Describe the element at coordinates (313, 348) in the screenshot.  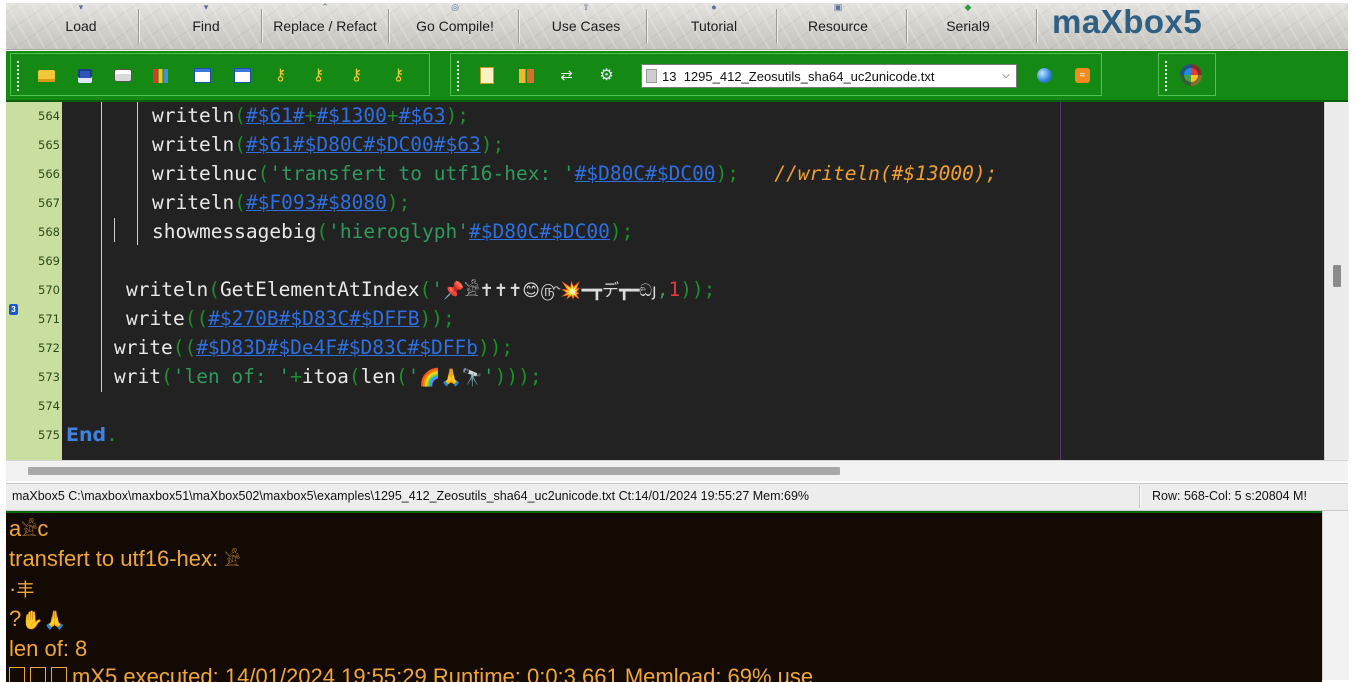
I see `code-line: write((#$D83D#$De4F#$D83C#$DFFb));` at that location.